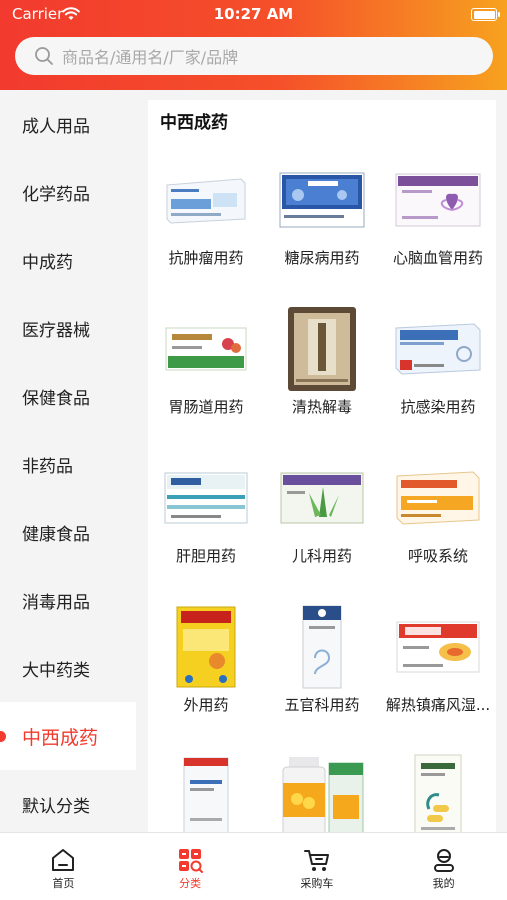 The width and height of the screenshot is (507, 900). What do you see at coordinates (443, 883) in the screenshot?
I see `tab-label: 我的` at bounding box center [443, 883].